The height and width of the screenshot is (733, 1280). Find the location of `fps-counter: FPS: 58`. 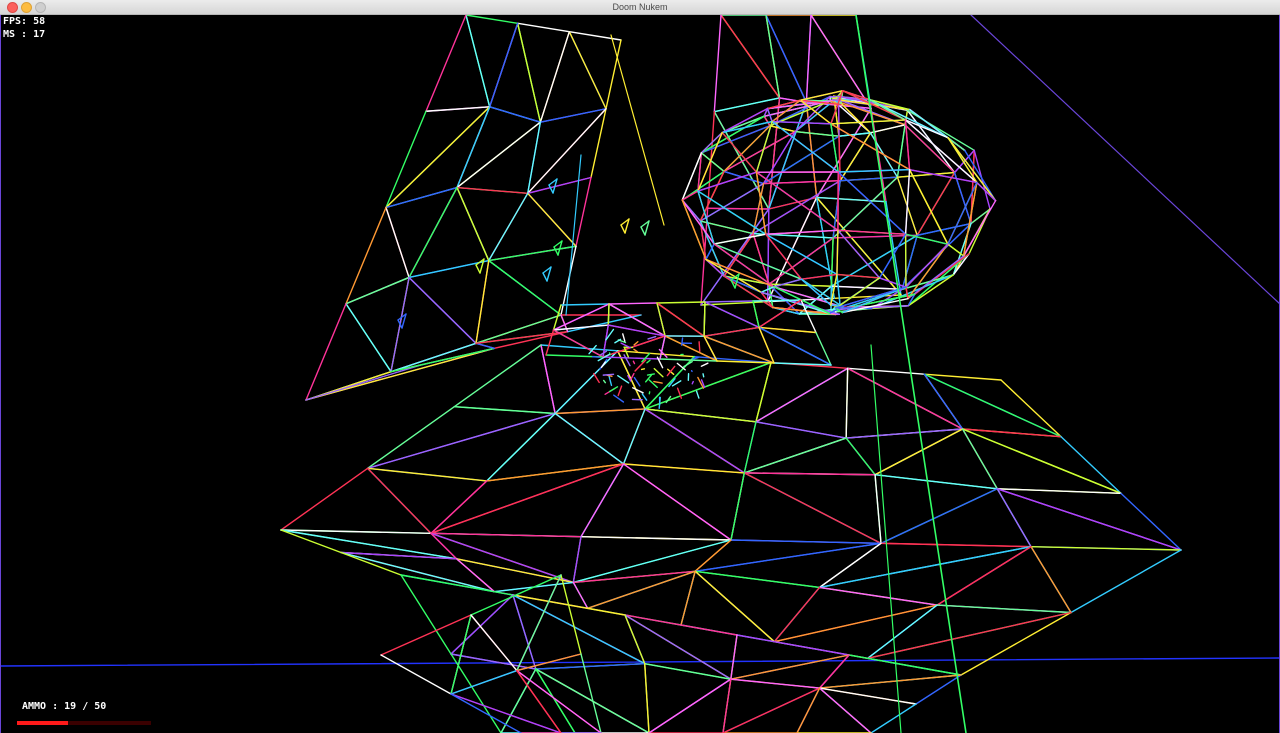

fps-counter: FPS: 58 is located at coordinates (24, 21).